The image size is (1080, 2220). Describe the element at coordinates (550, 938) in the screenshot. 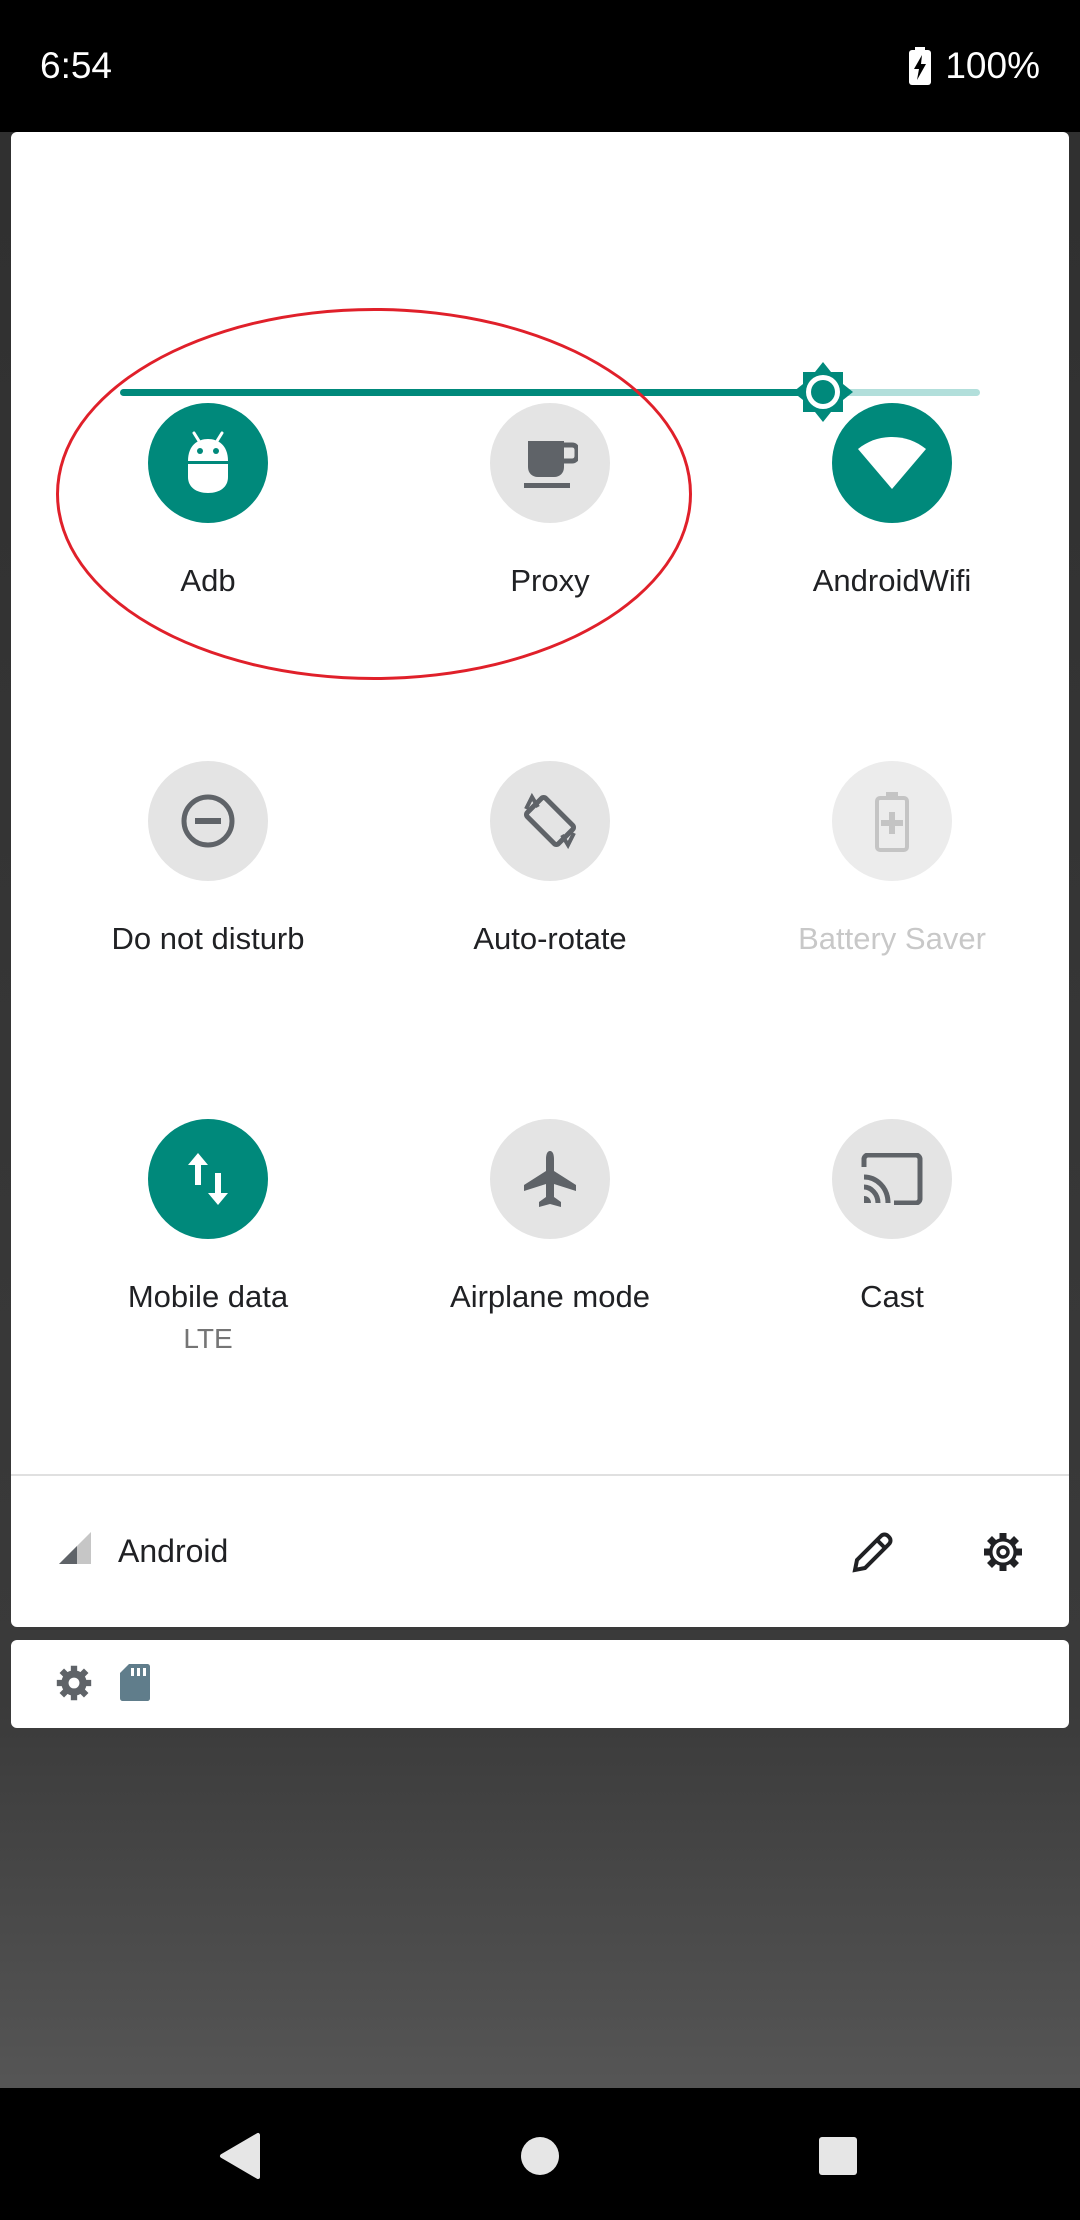

I see `tile-auto-rotate-label: Auto-rotate` at that location.